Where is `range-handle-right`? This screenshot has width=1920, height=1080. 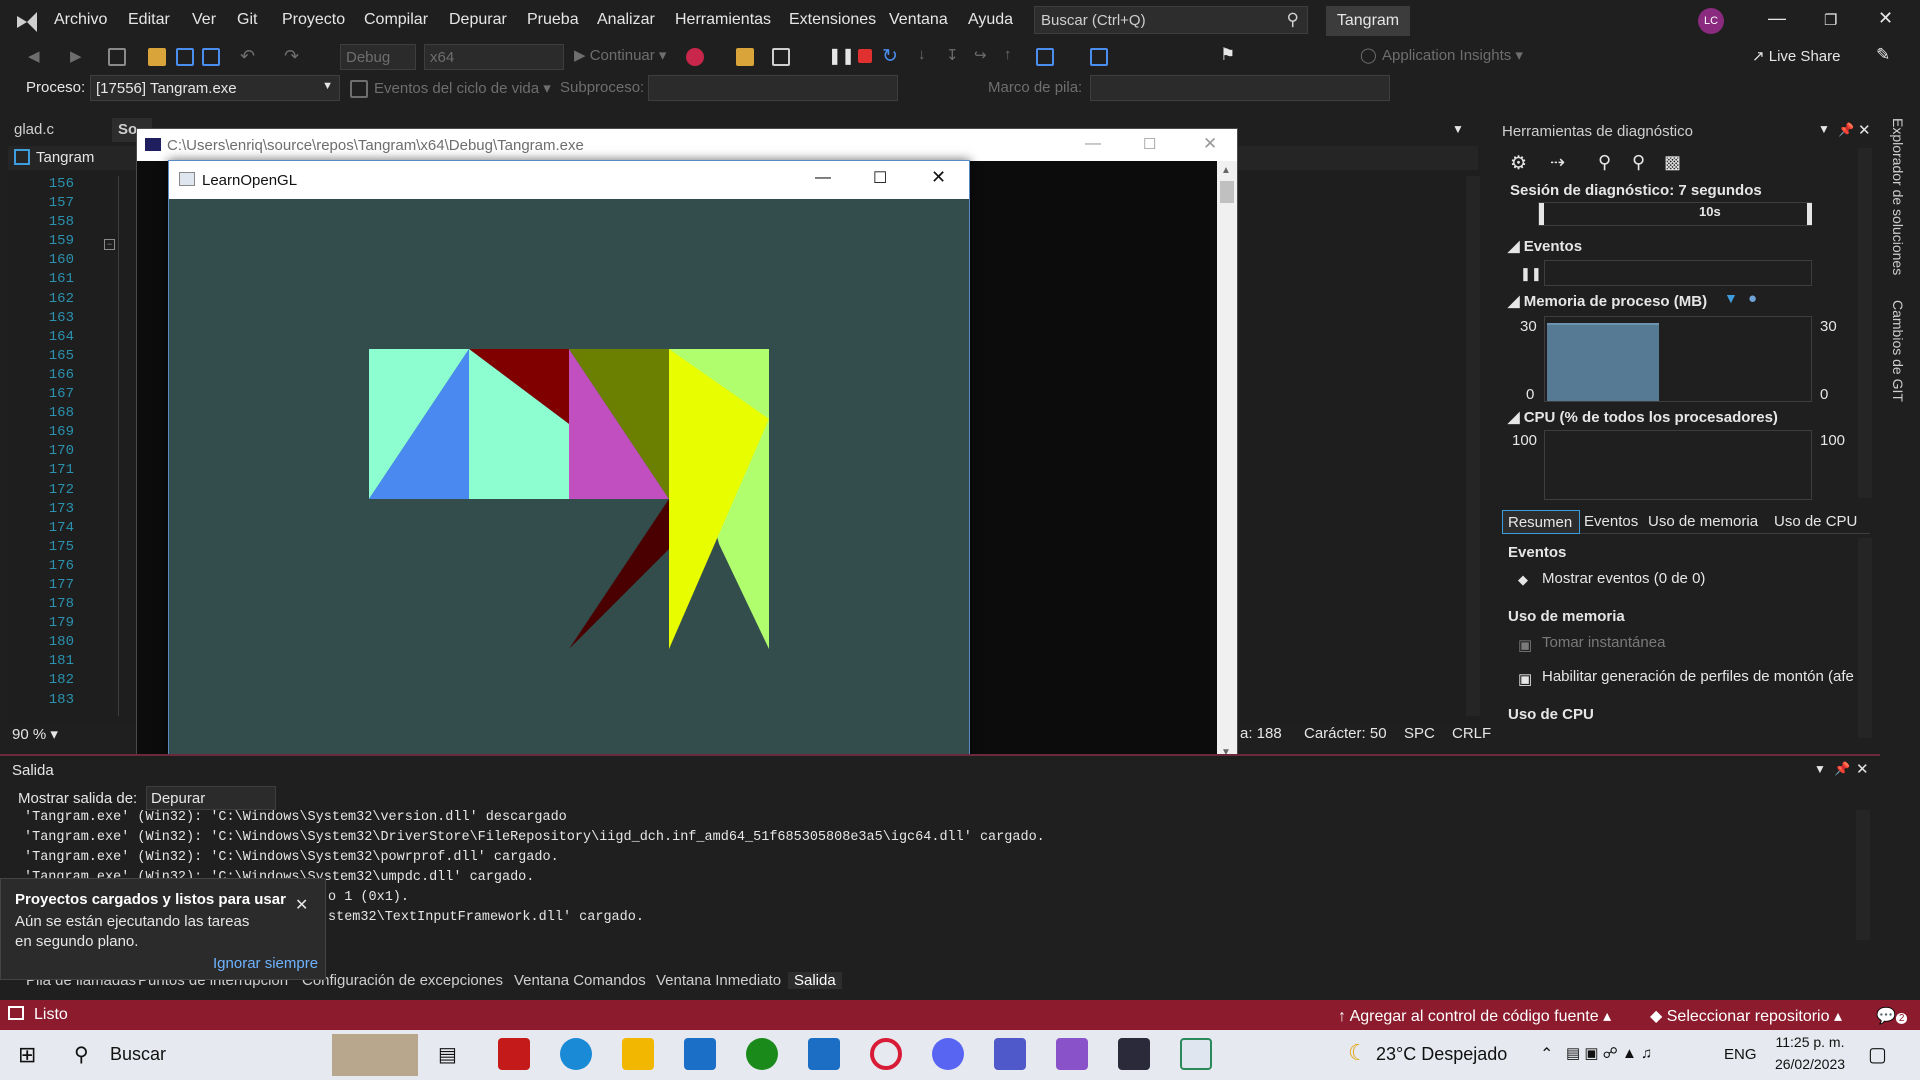 range-handle-right is located at coordinates (1809, 214).